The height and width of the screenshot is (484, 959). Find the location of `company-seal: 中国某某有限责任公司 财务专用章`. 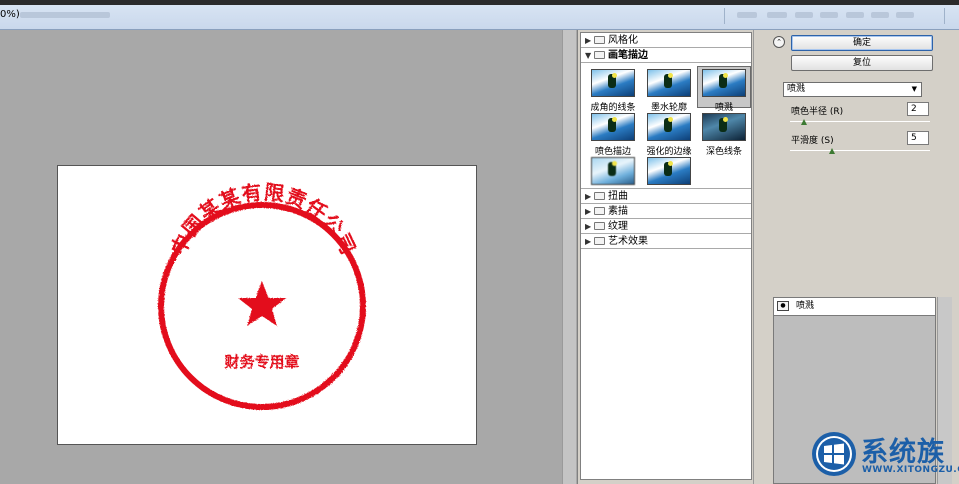

company-seal: 中国某某有限责任公司 财务专用章 is located at coordinates (262, 295).